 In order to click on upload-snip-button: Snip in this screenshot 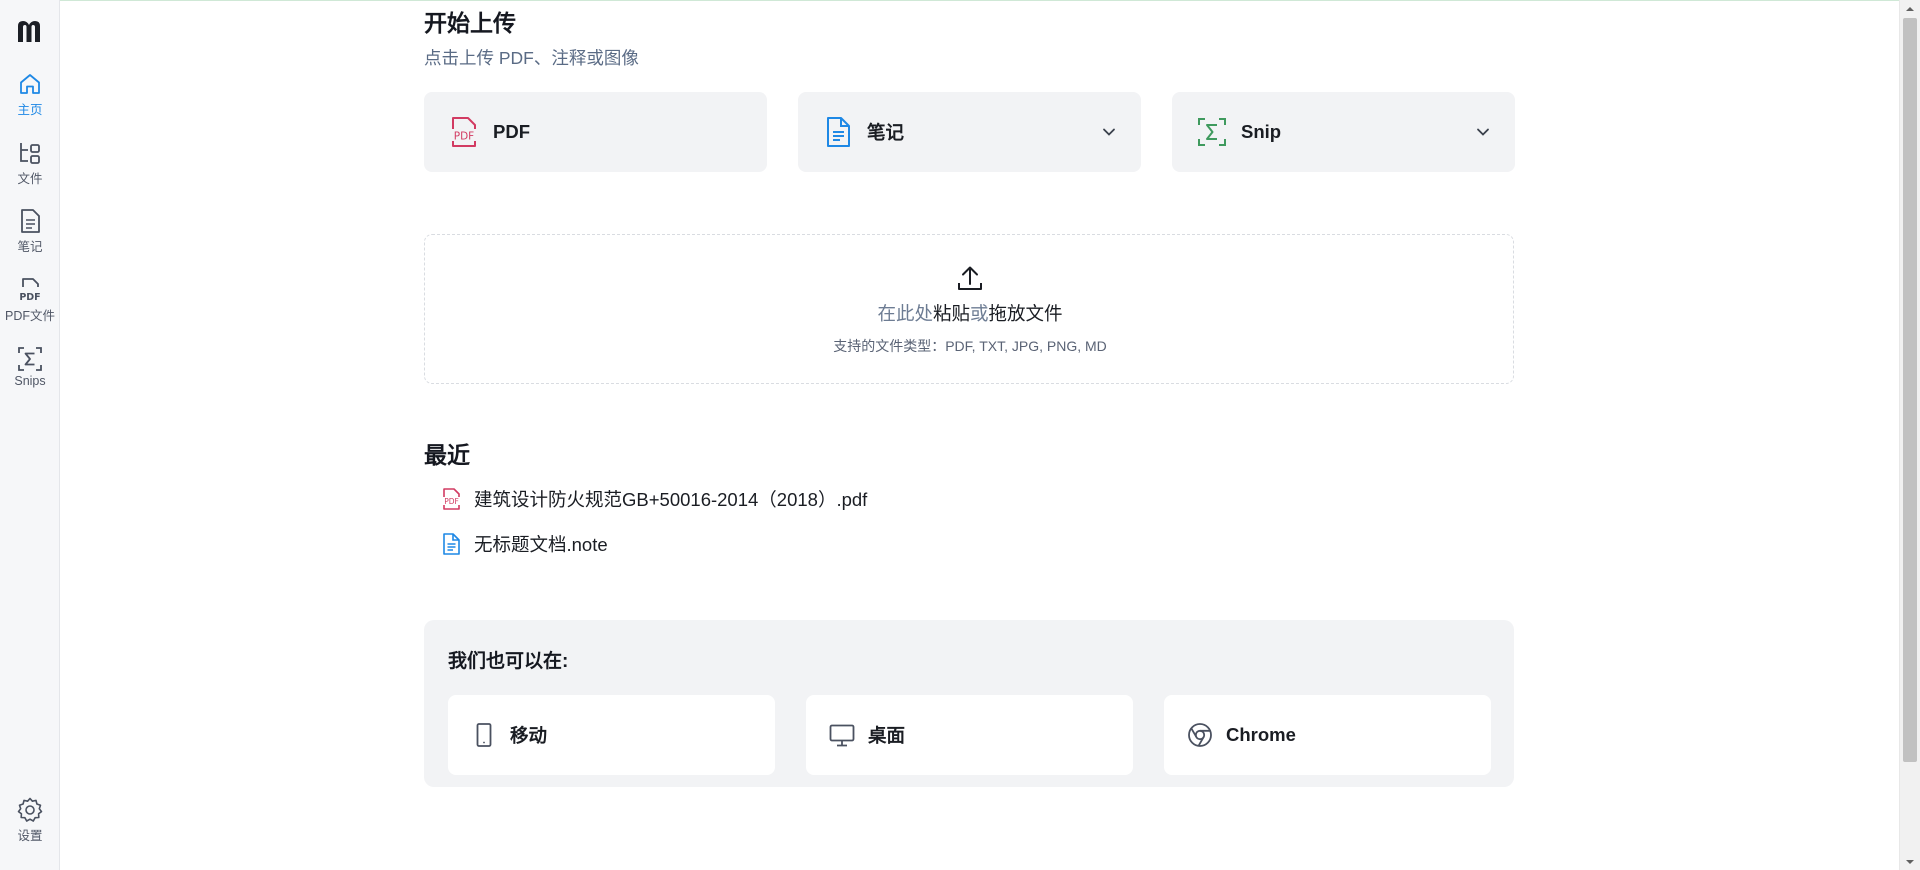, I will do `click(1343, 132)`.